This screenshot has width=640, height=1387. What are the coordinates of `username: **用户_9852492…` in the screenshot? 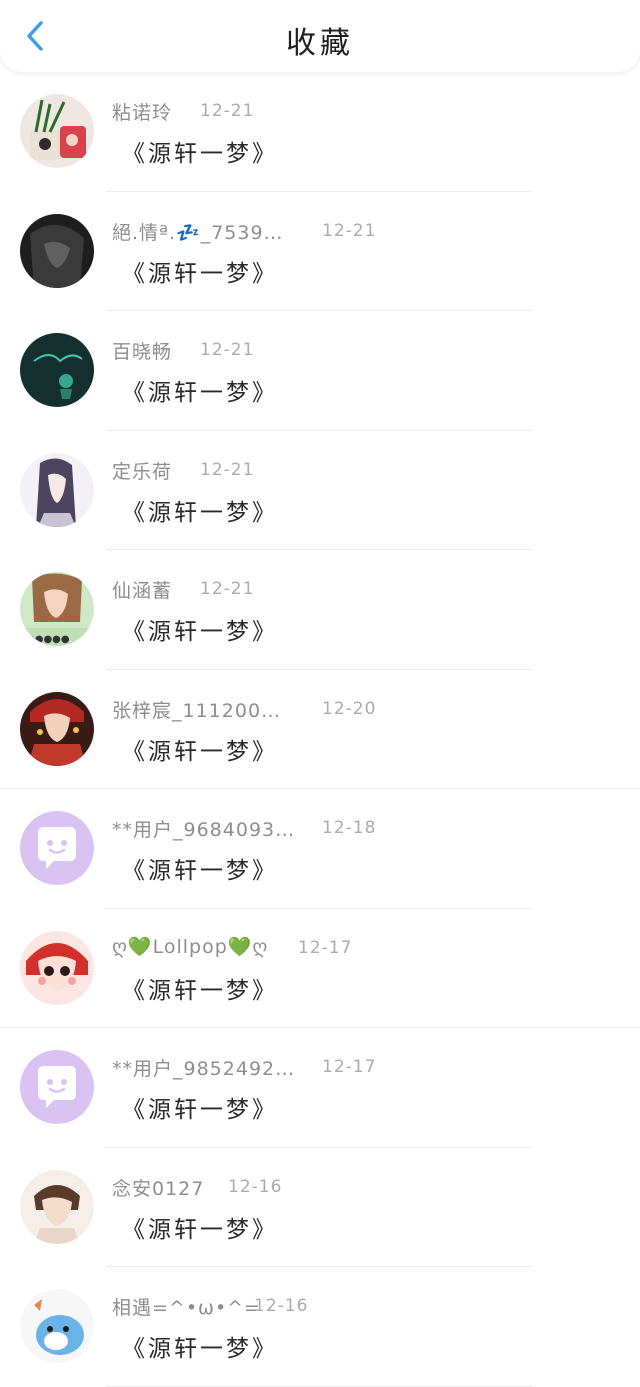 It's located at (203, 1067).